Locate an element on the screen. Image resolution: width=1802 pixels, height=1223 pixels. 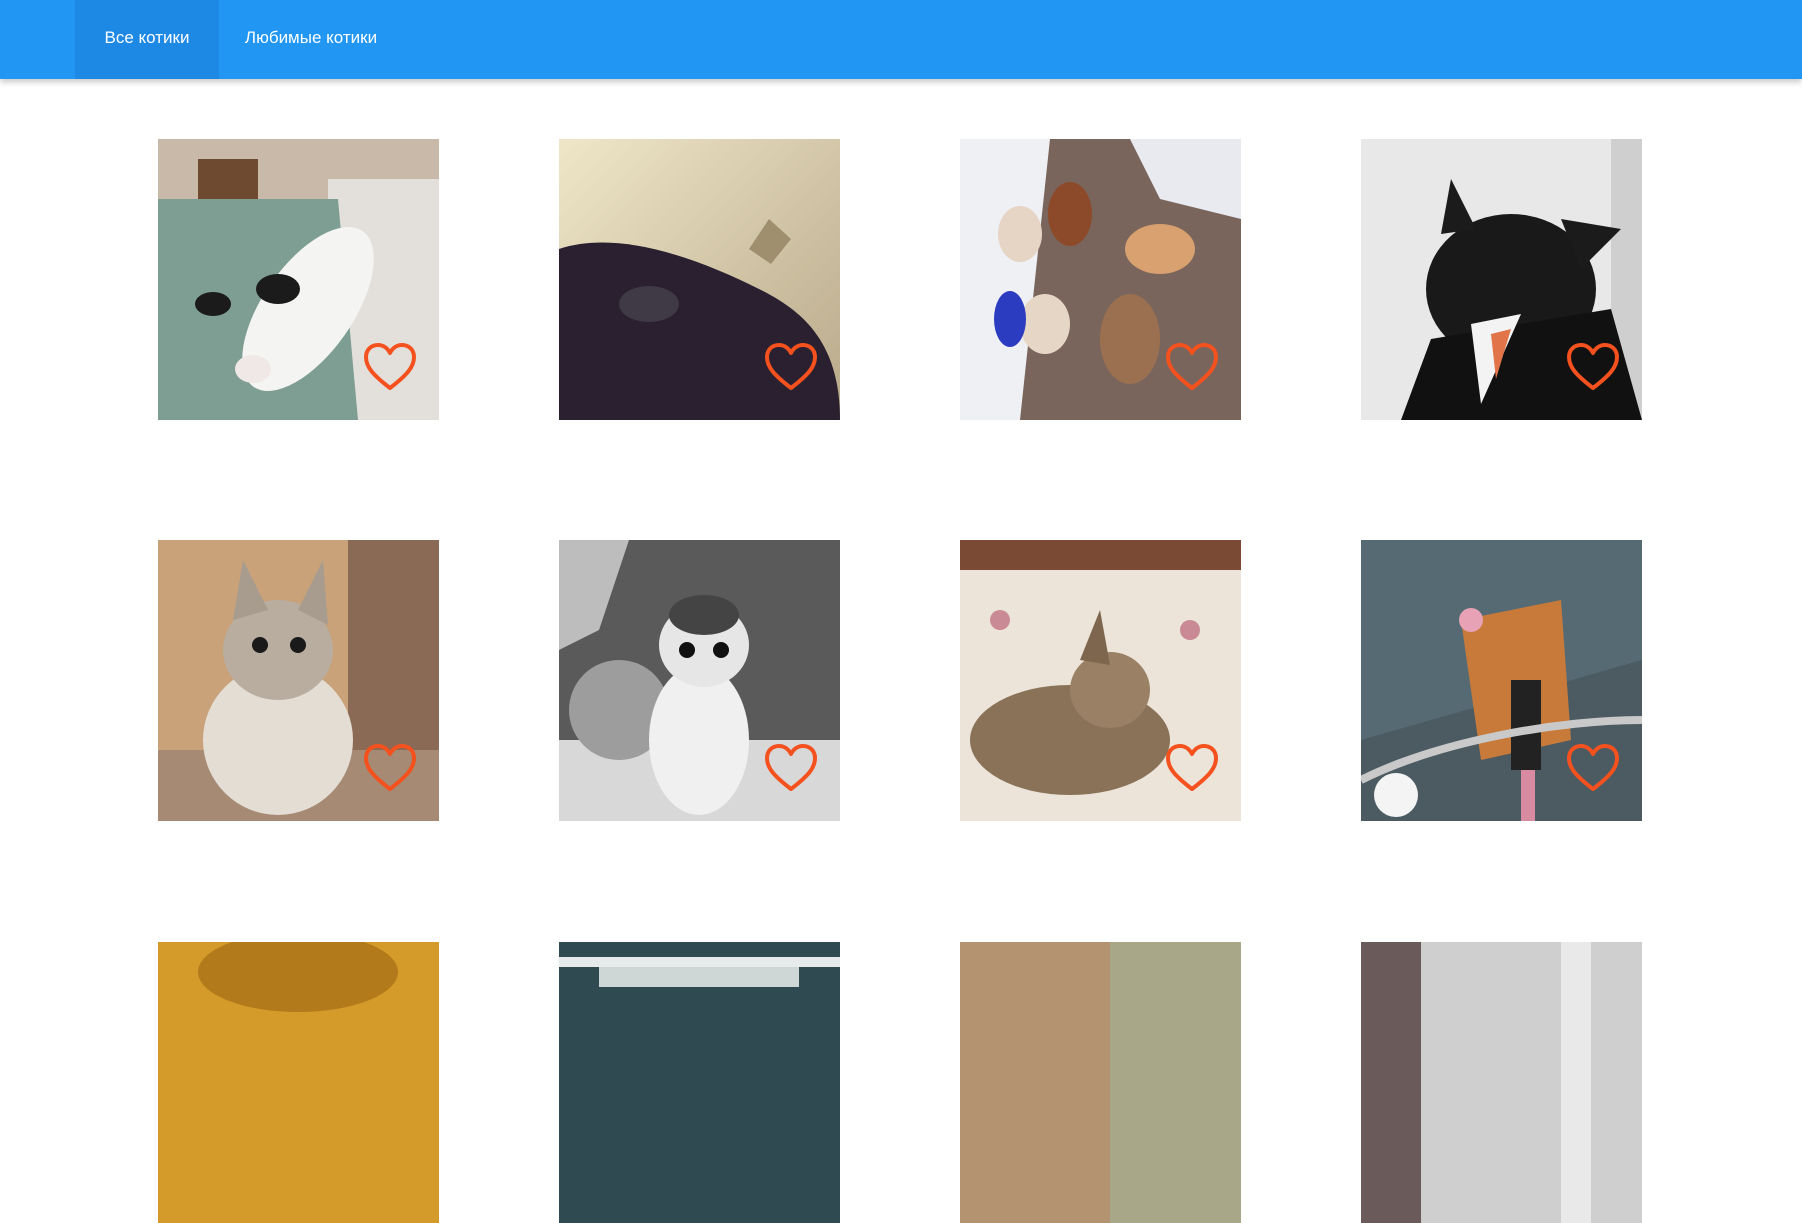
tab-all-cats: Все котики is located at coordinates (147, 39).